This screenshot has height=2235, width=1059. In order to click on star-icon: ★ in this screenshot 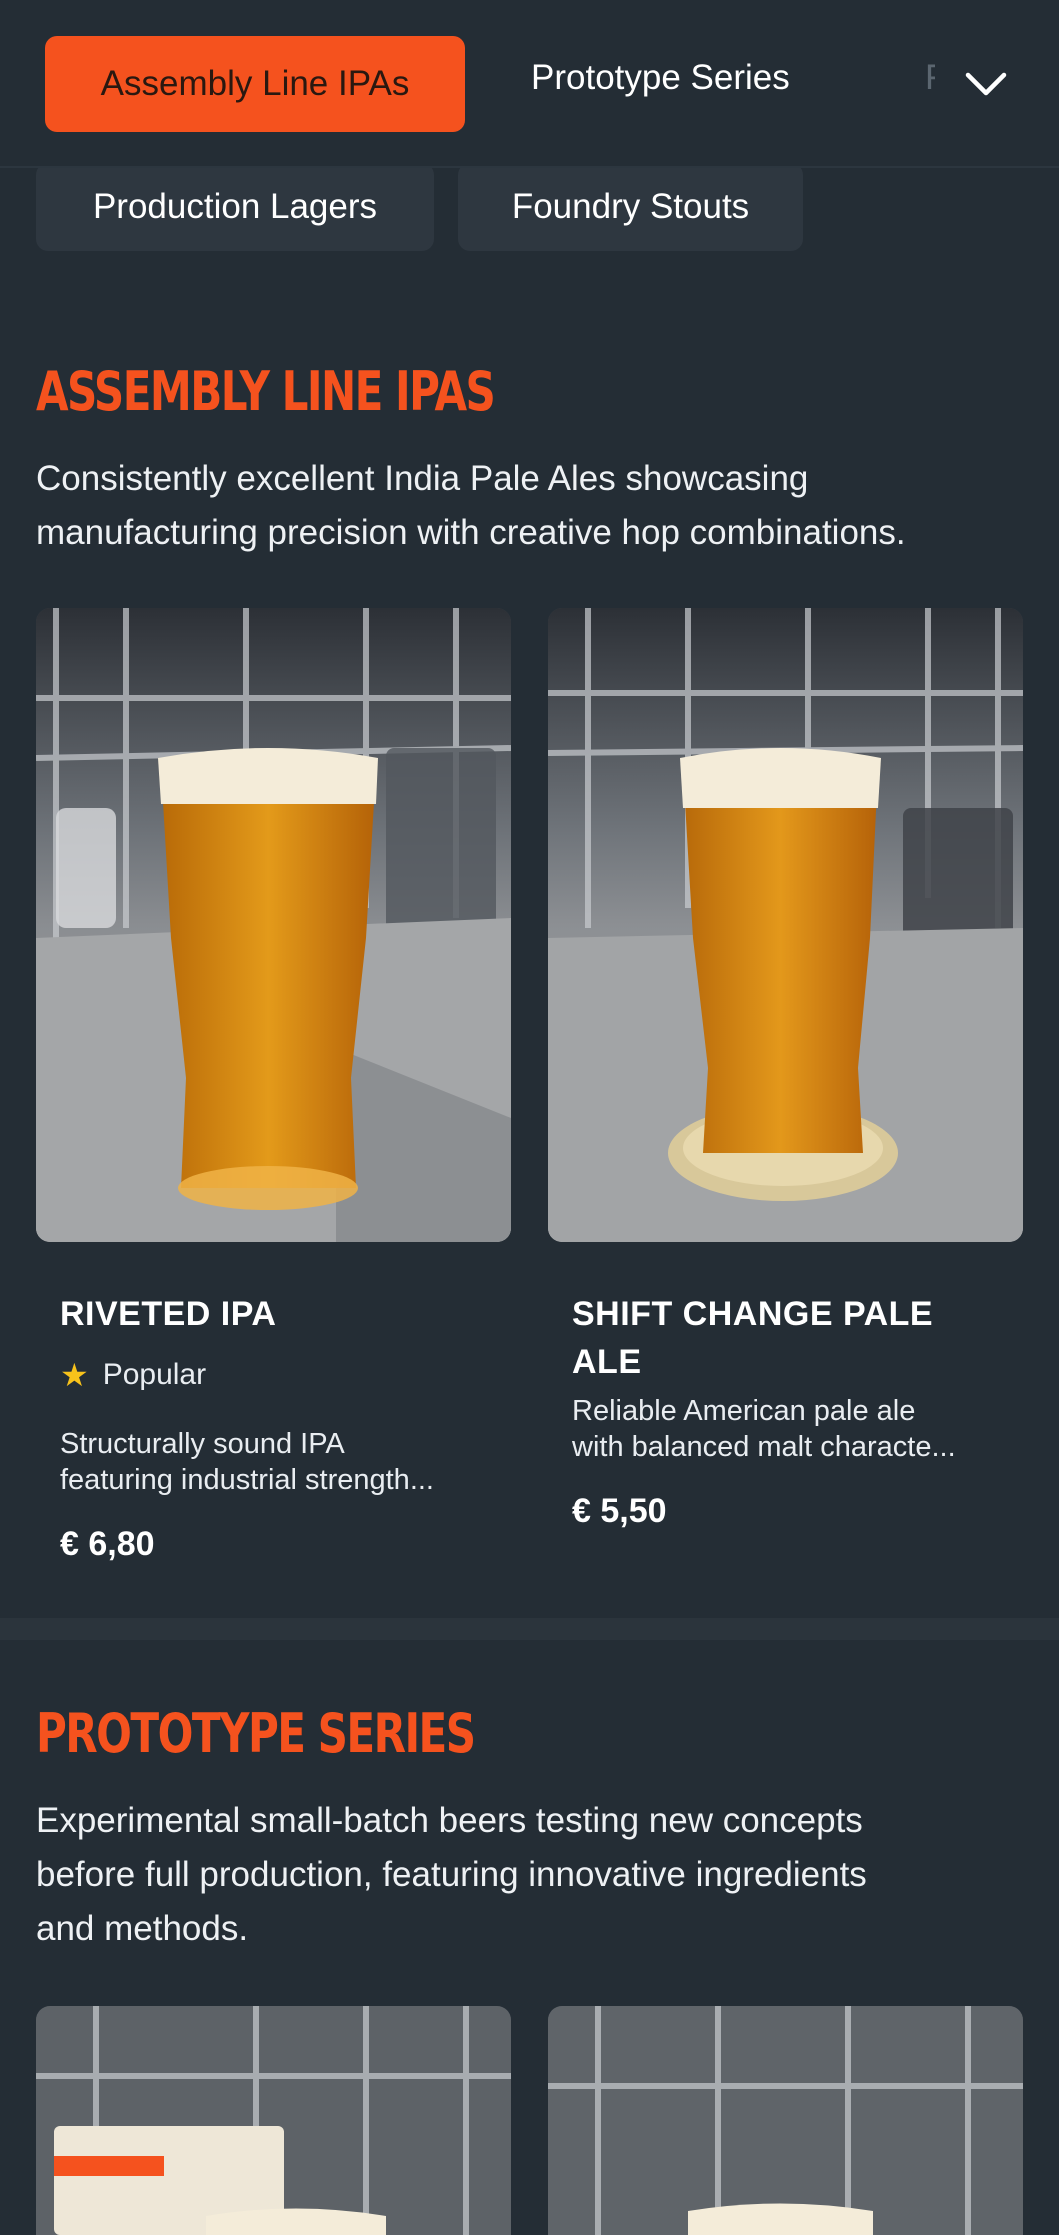, I will do `click(74, 1375)`.